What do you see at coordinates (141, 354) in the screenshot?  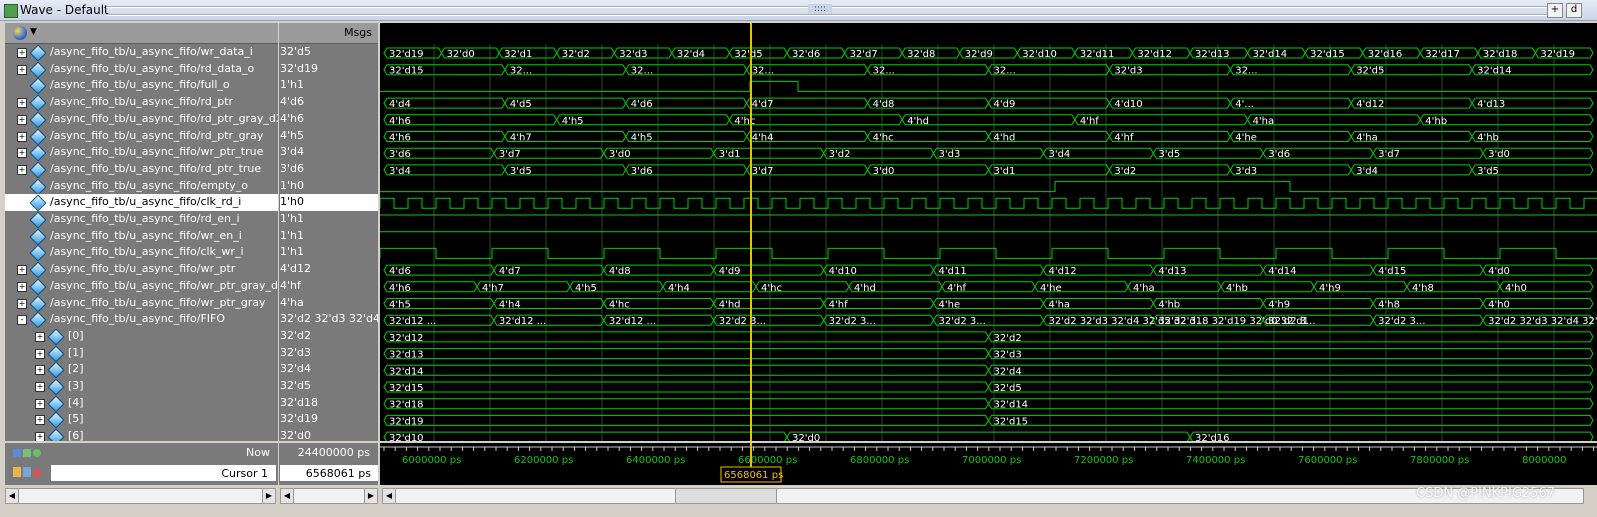 I see `signal-row: + [1]` at bounding box center [141, 354].